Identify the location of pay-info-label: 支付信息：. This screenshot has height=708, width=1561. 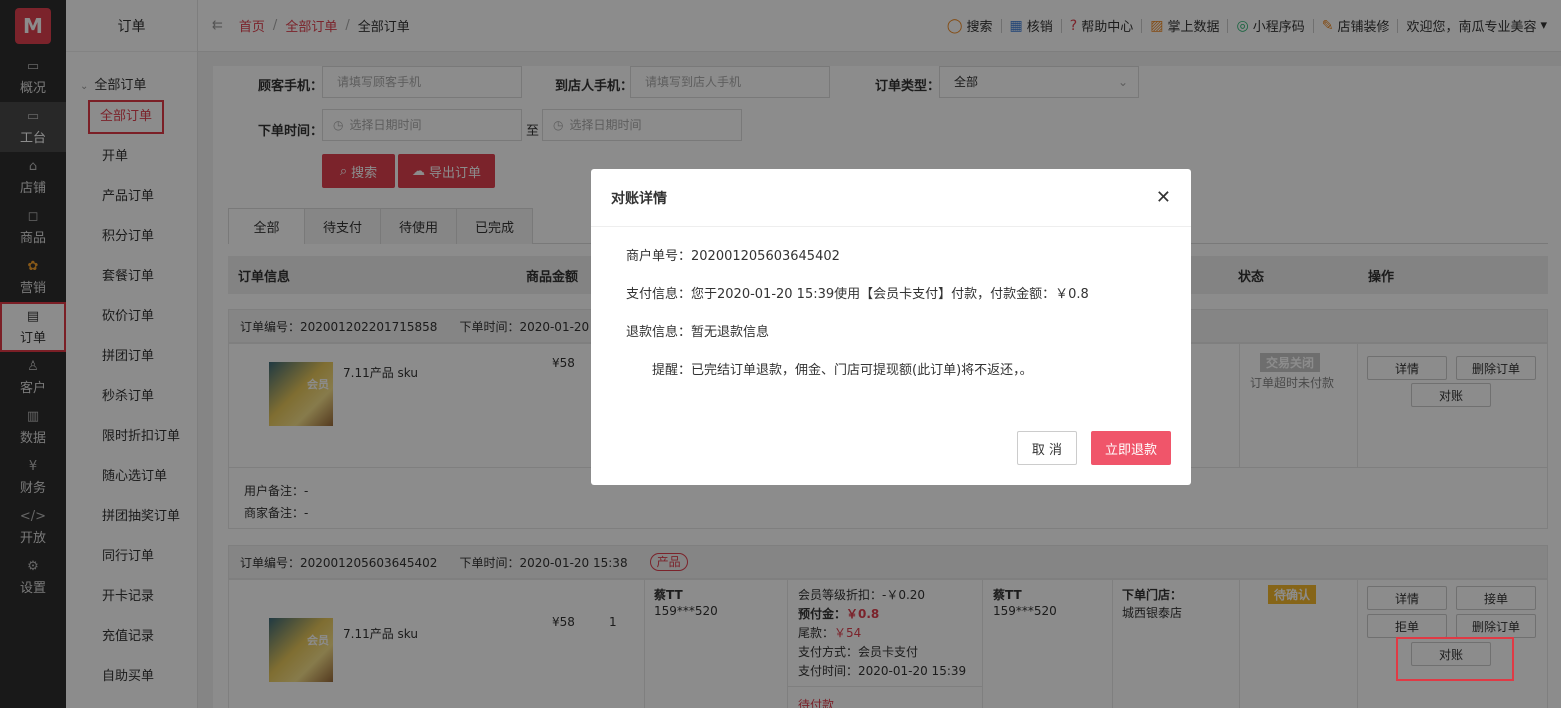
(658, 294).